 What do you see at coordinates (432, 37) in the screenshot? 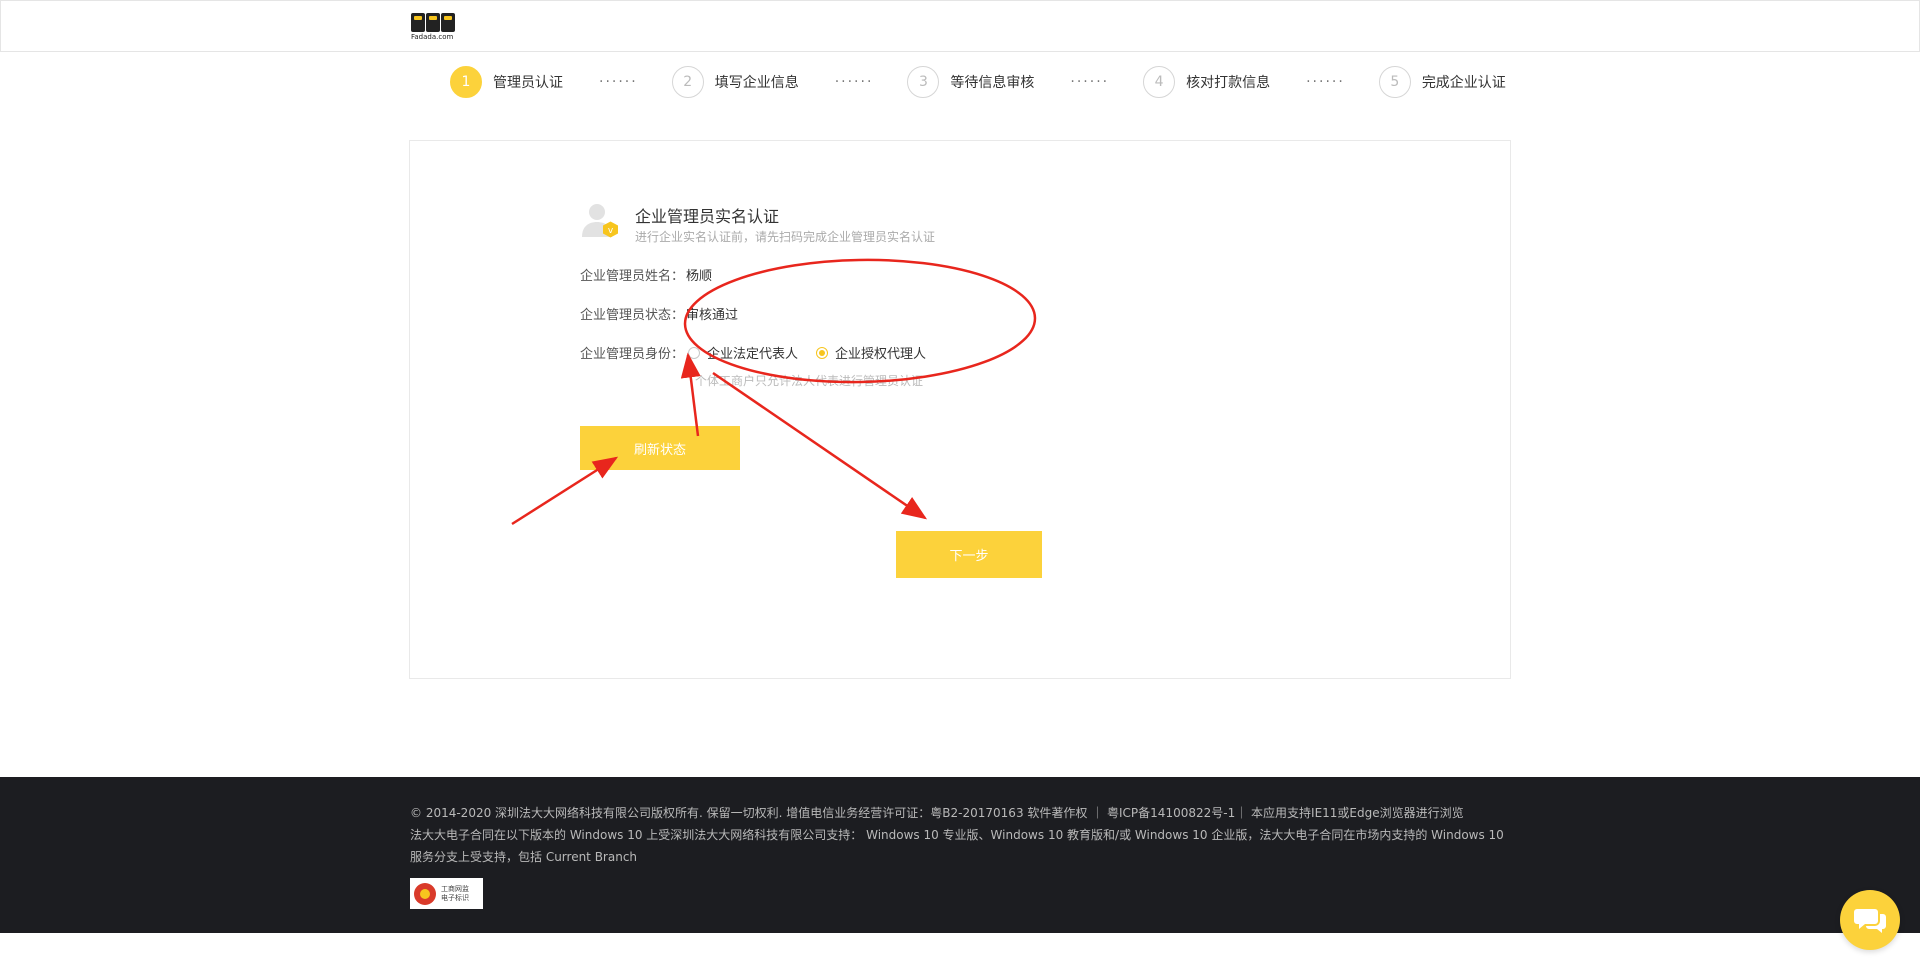
I see `logo-text: Fadada.com` at bounding box center [432, 37].